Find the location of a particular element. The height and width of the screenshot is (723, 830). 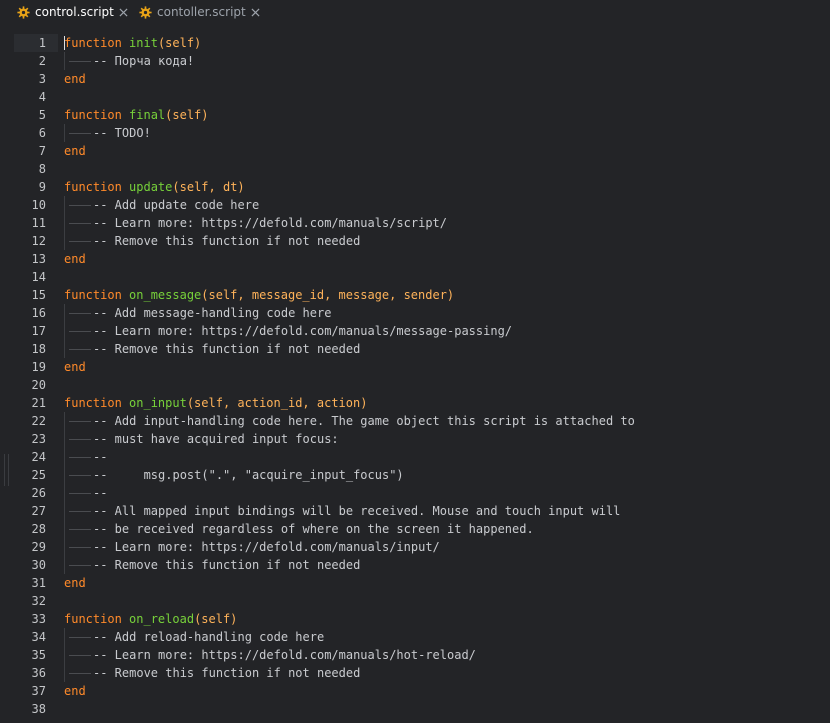

line-number: 34 is located at coordinates (38, 637).